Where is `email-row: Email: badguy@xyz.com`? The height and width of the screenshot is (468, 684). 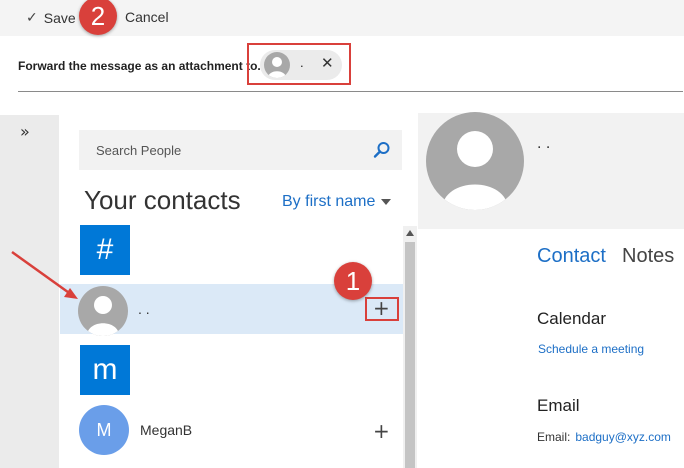
email-row: Email: badguy@xyz.com is located at coordinates (604, 437).